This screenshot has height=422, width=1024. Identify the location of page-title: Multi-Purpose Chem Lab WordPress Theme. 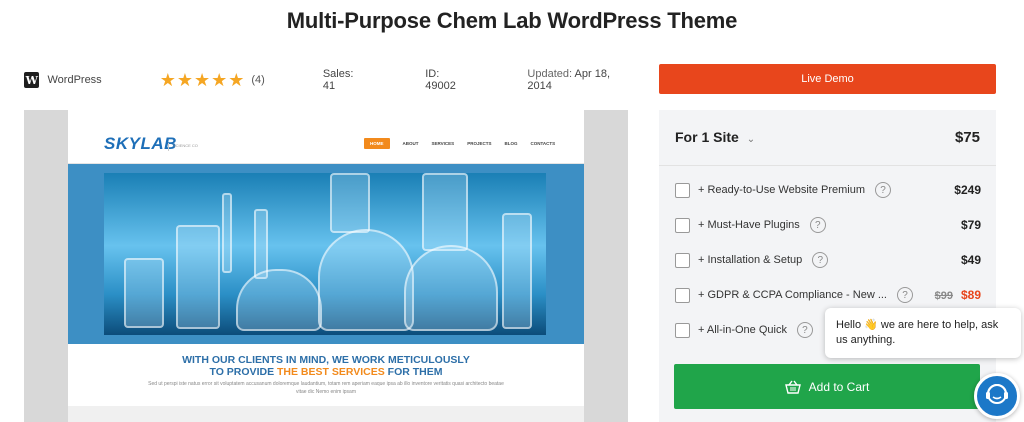
(512, 20).